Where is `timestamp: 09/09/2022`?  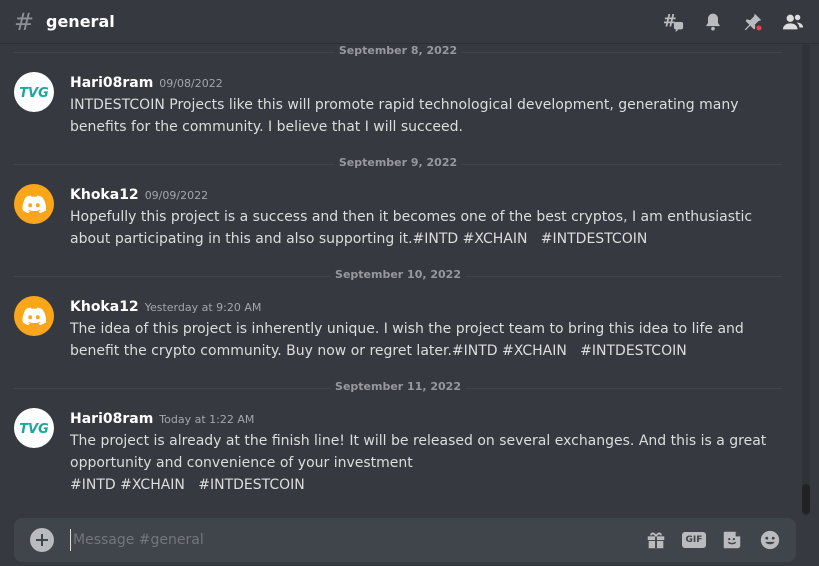
timestamp: 09/09/2022 is located at coordinates (176, 195).